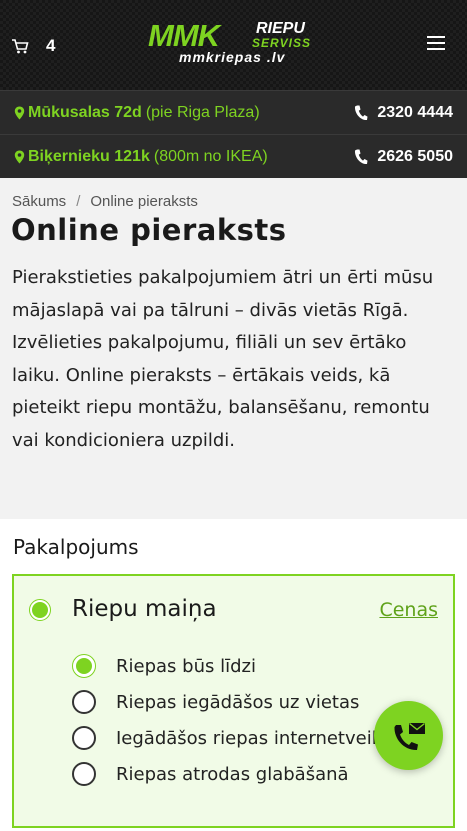 Image resolution: width=467 pixels, height=831 pixels. I want to click on location-bar-2: Biķernieku 121k (800m no IKEA) 2626 5050, so click(233, 156).